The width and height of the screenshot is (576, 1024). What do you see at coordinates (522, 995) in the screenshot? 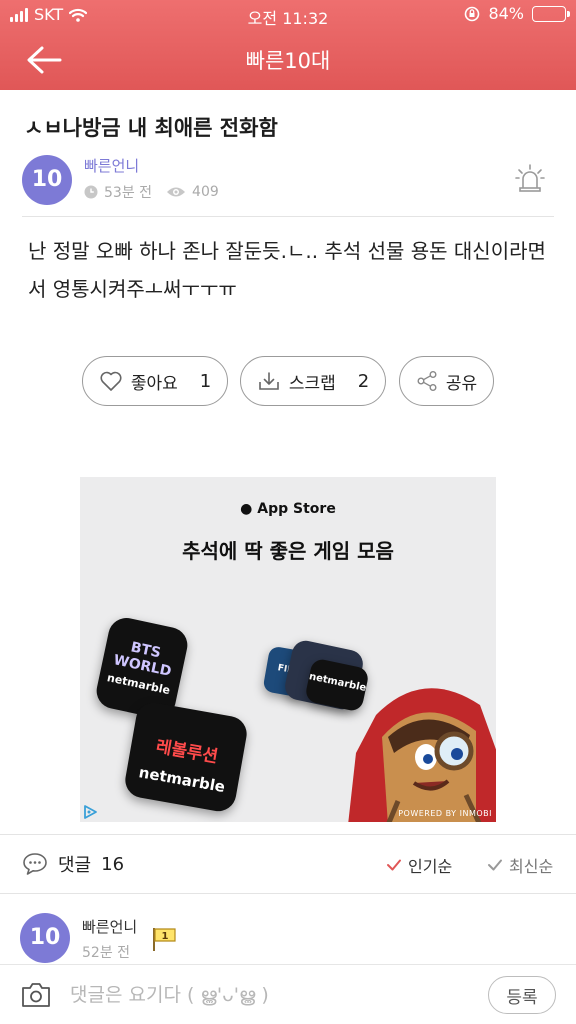
I see `submit-button: 등록` at bounding box center [522, 995].